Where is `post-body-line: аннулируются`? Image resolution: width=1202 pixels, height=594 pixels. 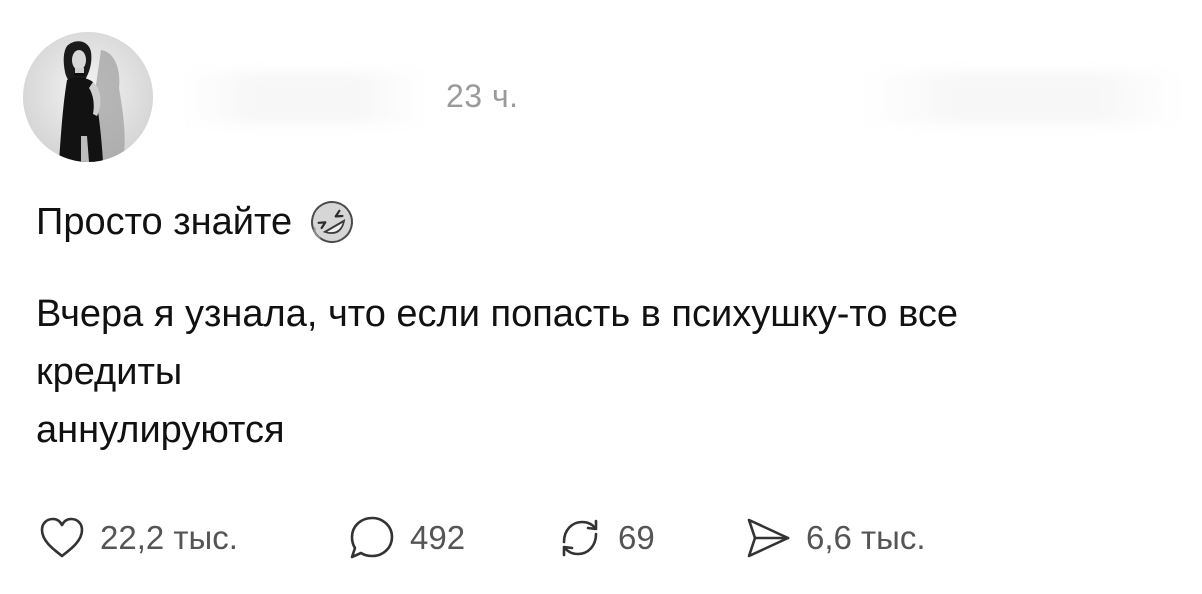
post-body-line: аннулируются is located at coordinates (160, 430).